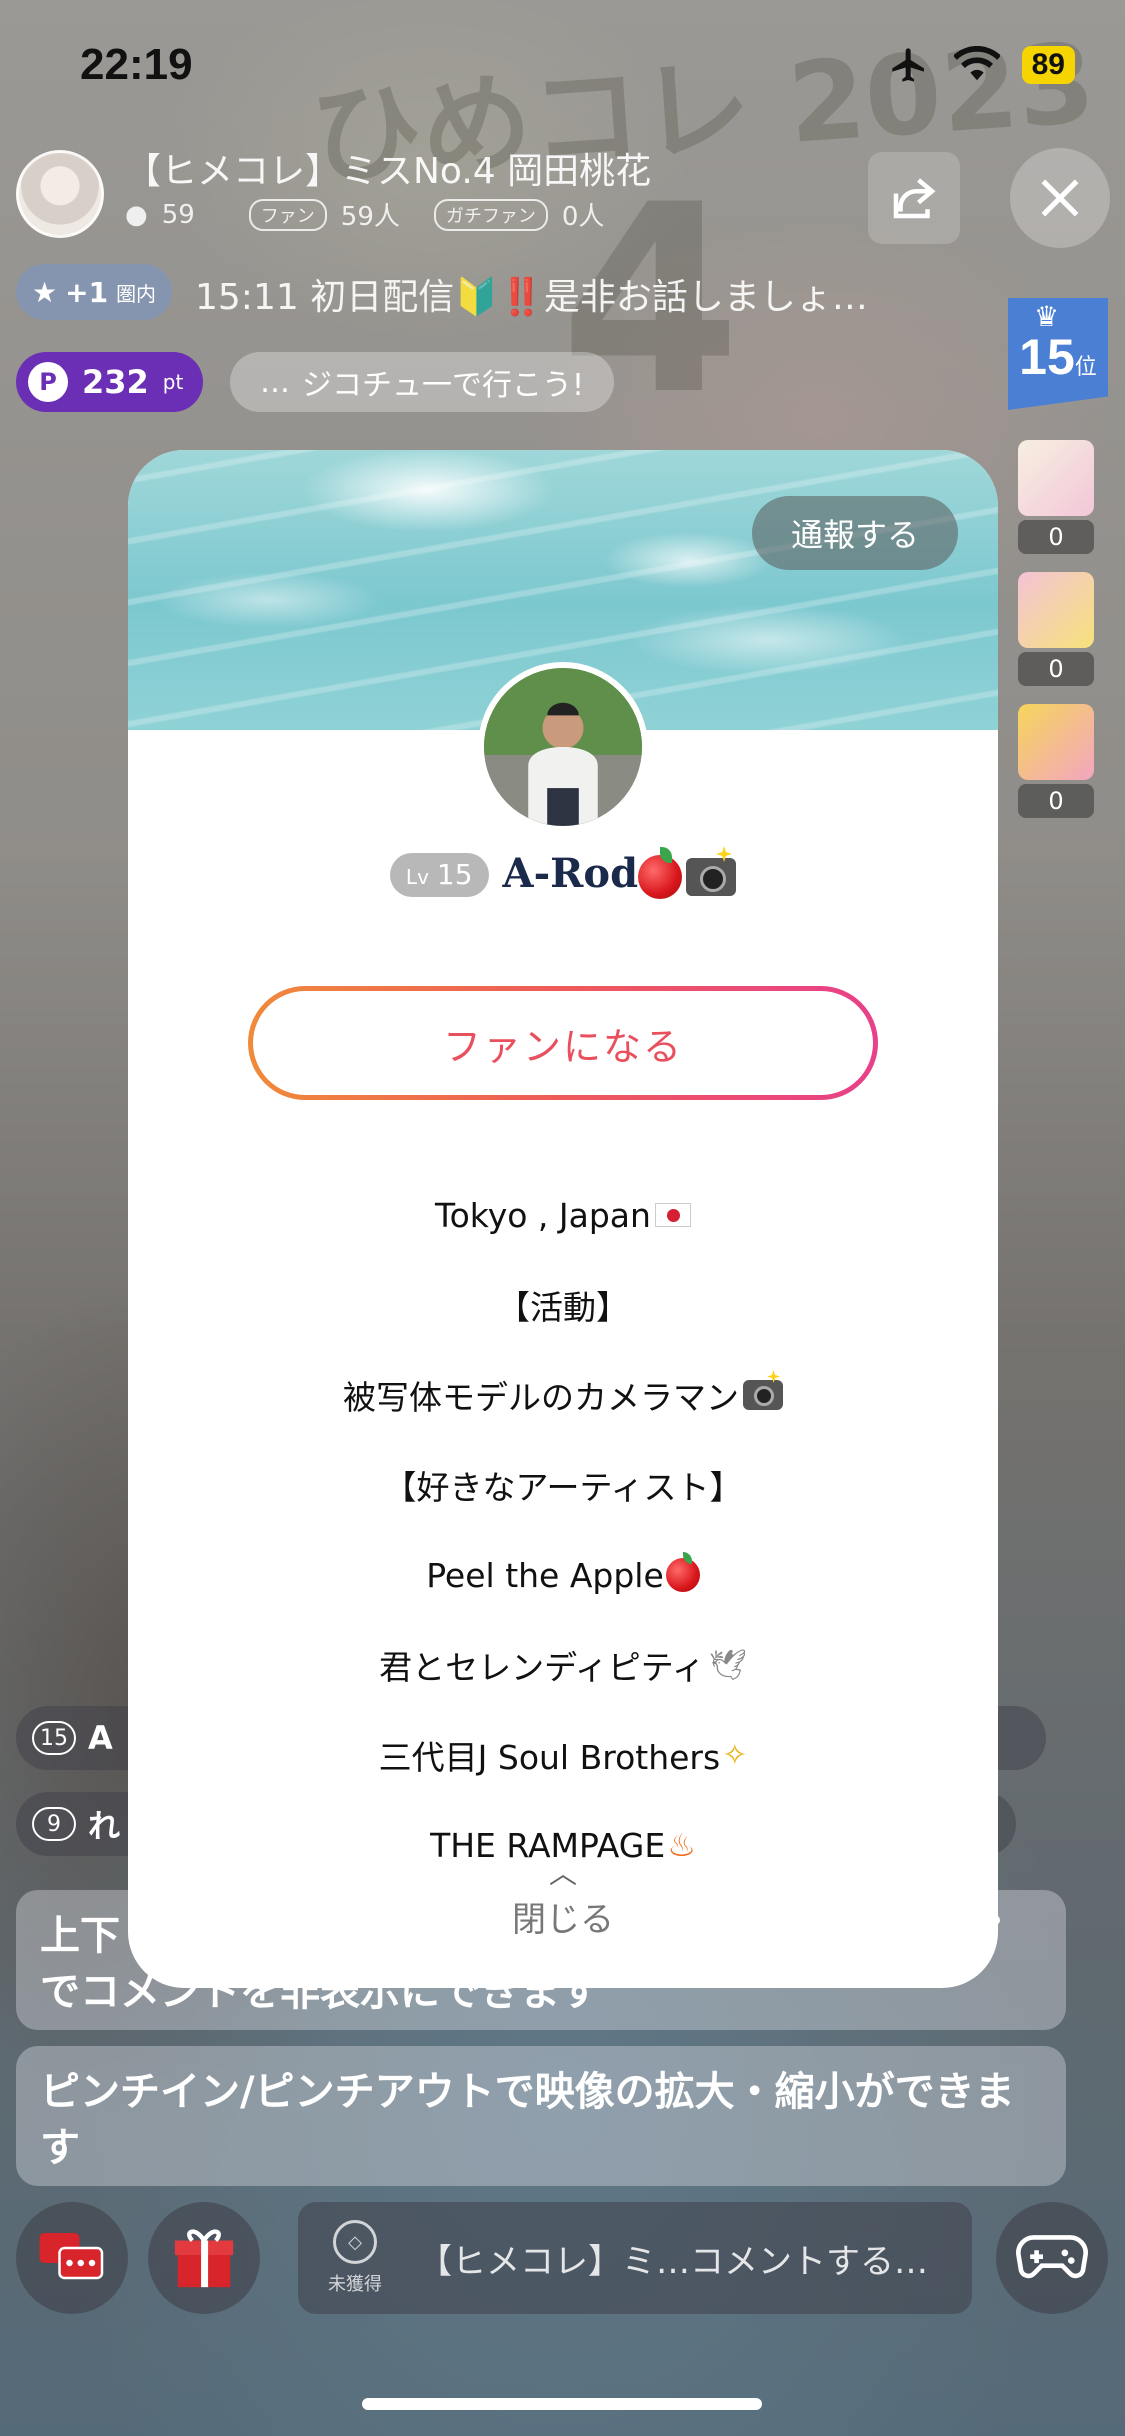 The image size is (1125, 2436). I want to click on badge-icon: ◇, so click(355, 2242).